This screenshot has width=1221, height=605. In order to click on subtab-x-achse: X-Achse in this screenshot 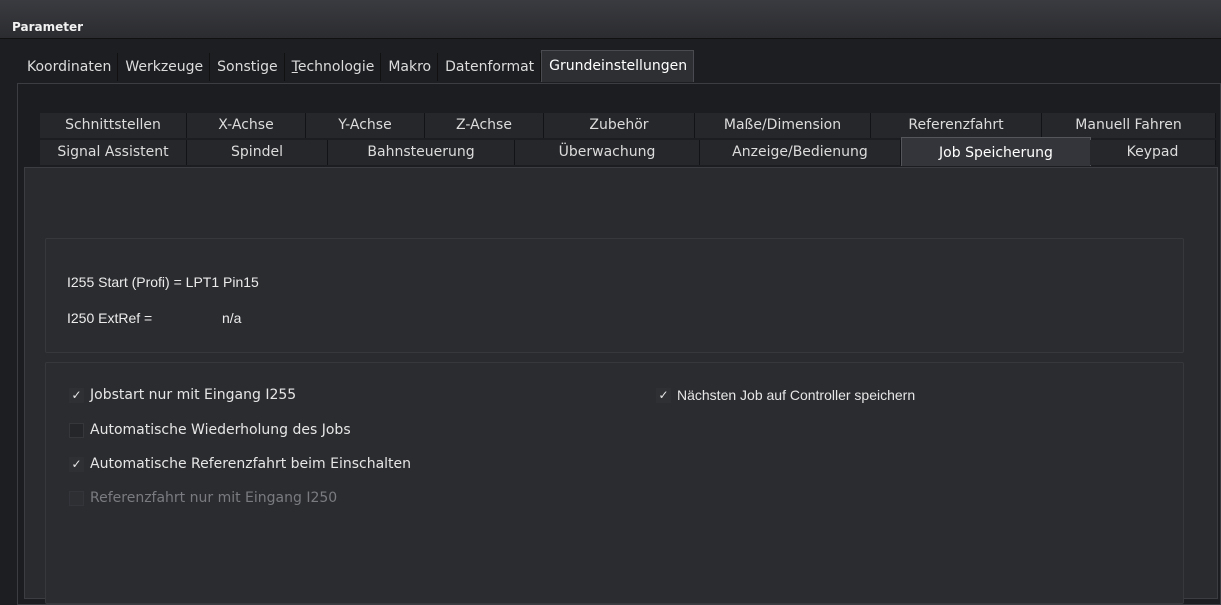, I will do `click(246, 125)`.